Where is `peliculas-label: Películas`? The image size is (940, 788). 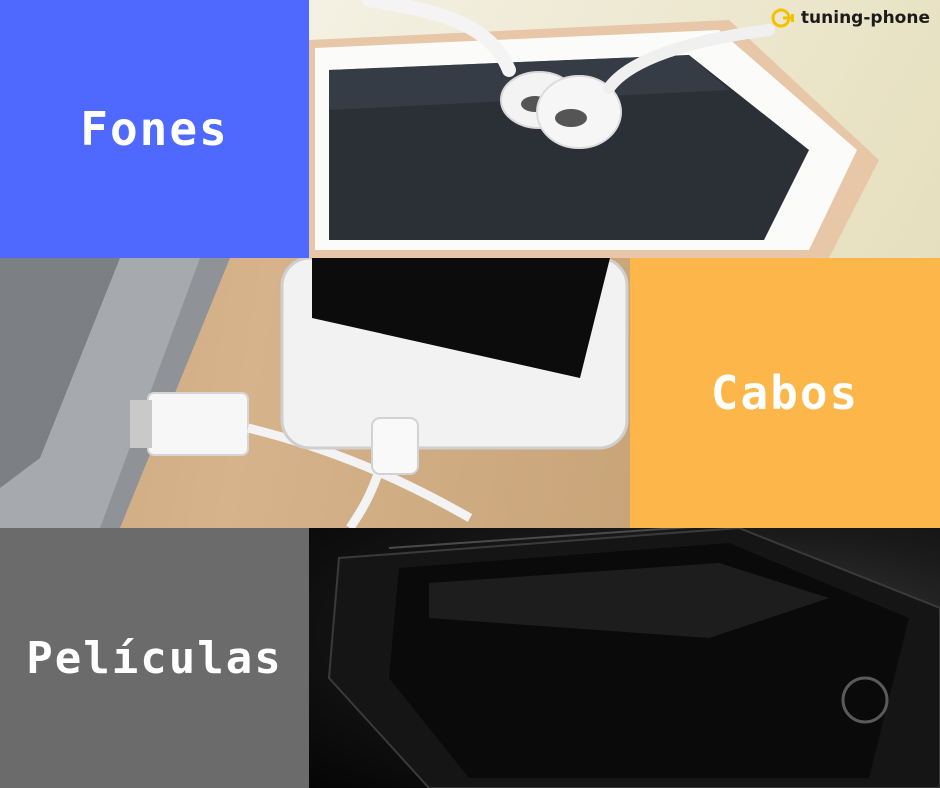
peliculas-label: Películas is located at coordinates (154, 658).